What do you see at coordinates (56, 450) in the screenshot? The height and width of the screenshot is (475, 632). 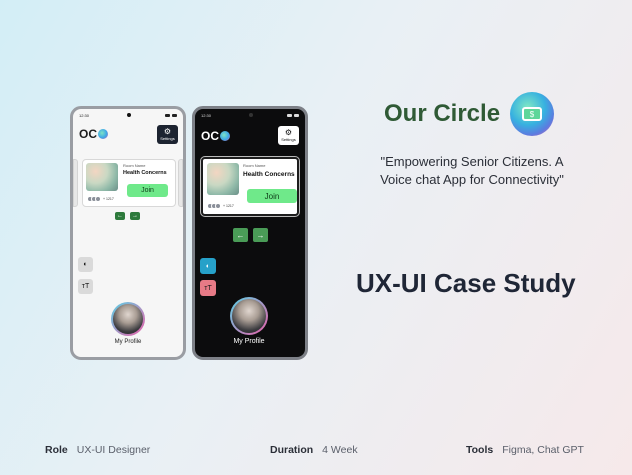 I see `role-label: Role` at bounding box center [56, 450].